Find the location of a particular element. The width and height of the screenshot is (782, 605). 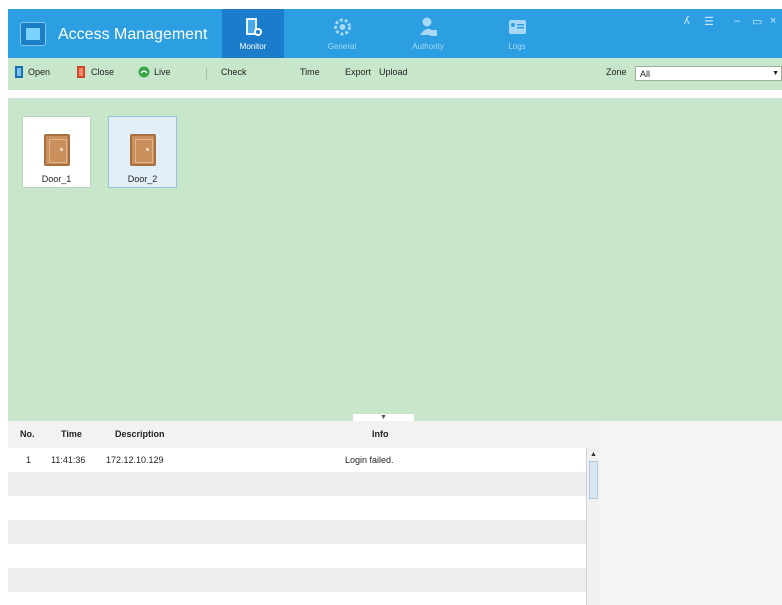

tab-logs-label: Logs is located at coordinates (517, 46).